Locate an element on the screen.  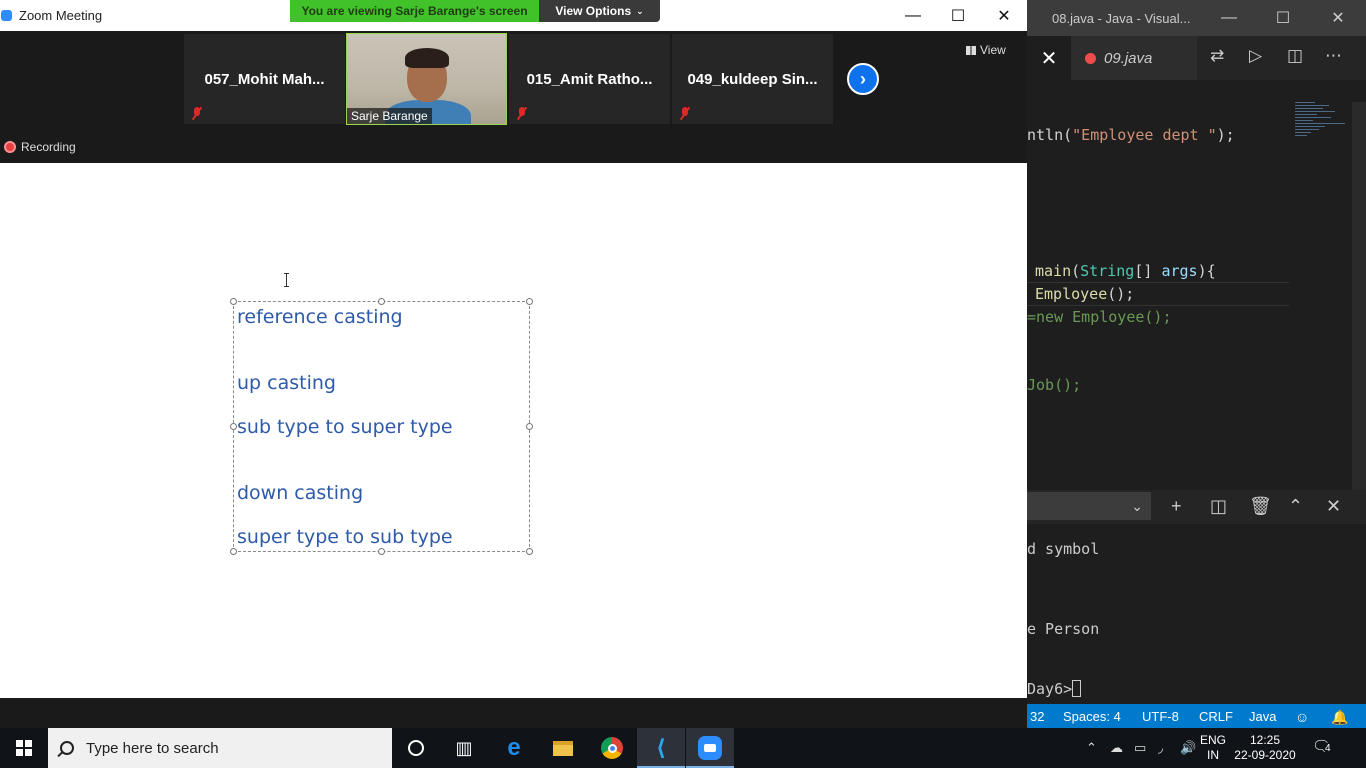
panel-header: ⌄ + ◫ 🗑 ⌃ ✕ is located at coordinates (1196, 507).